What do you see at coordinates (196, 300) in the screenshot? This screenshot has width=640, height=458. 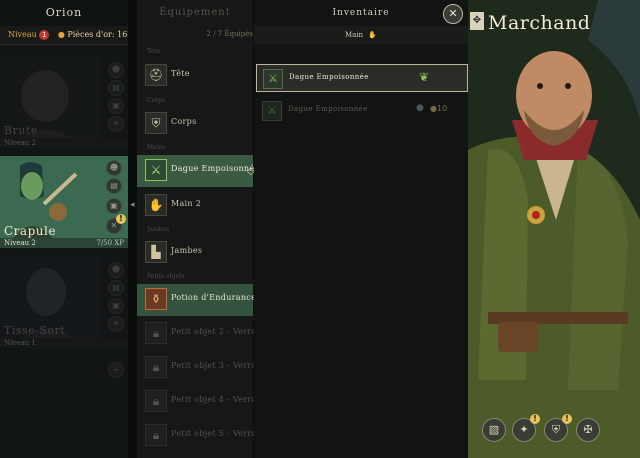 I see `equip-slot-small-1: ⚱ Potion d'Endurance` at bounding box center [196, 300].